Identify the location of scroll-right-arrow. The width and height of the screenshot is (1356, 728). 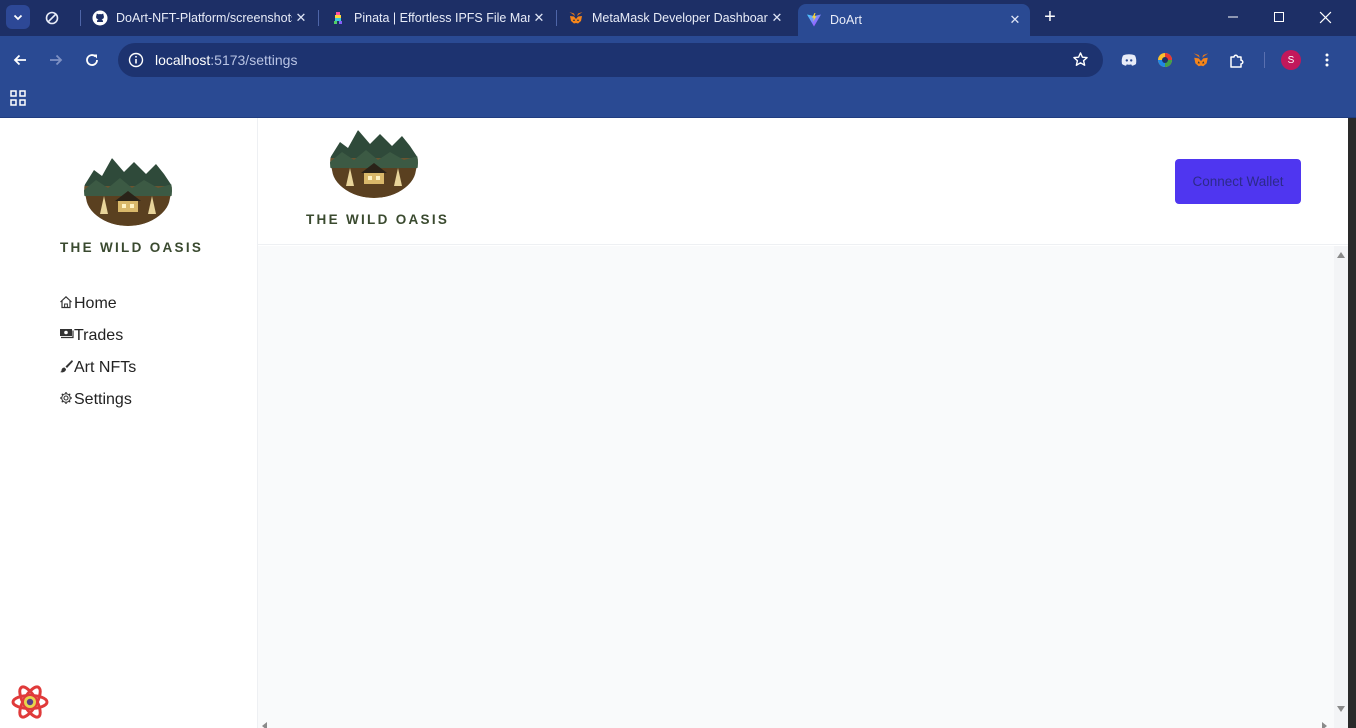
(1324, 725).